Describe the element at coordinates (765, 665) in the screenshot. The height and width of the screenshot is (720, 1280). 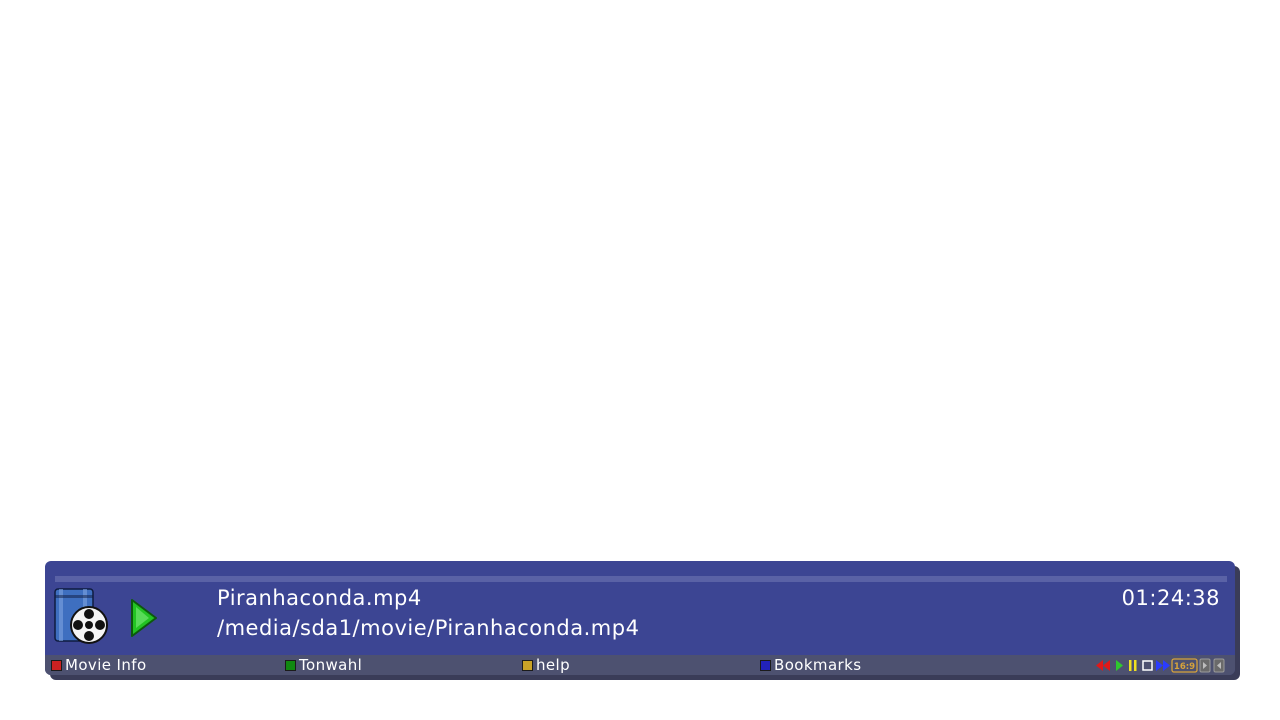
I see `blue-button-icon` at that location.